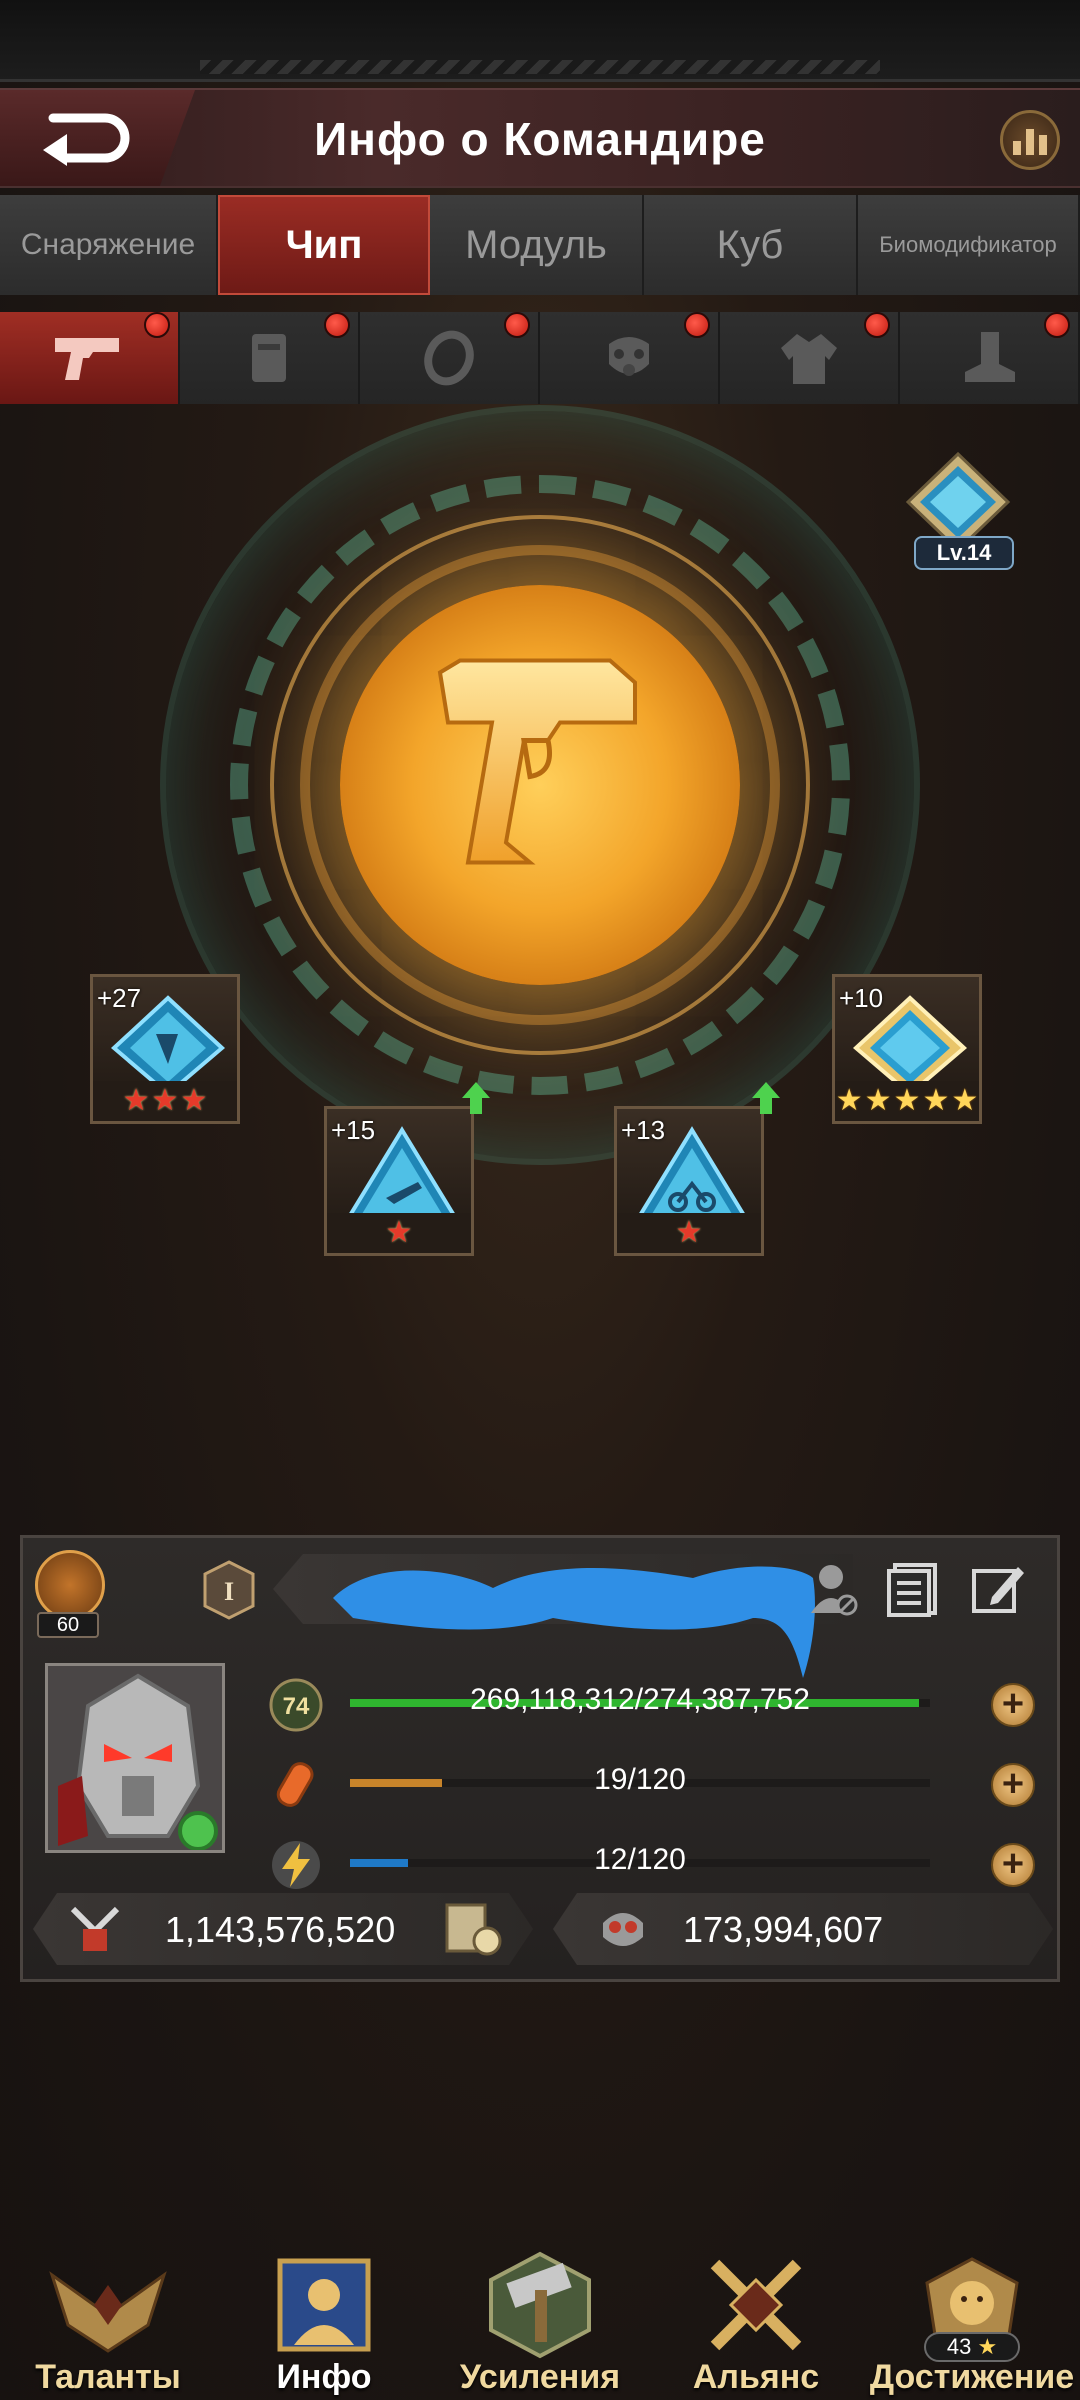  What do you see at coordinates (907, 1049) in the screenshot?
I see `chip-slot-4: +10 ★ ★ ★ ★ ★` at bounding box center [907, 1049].